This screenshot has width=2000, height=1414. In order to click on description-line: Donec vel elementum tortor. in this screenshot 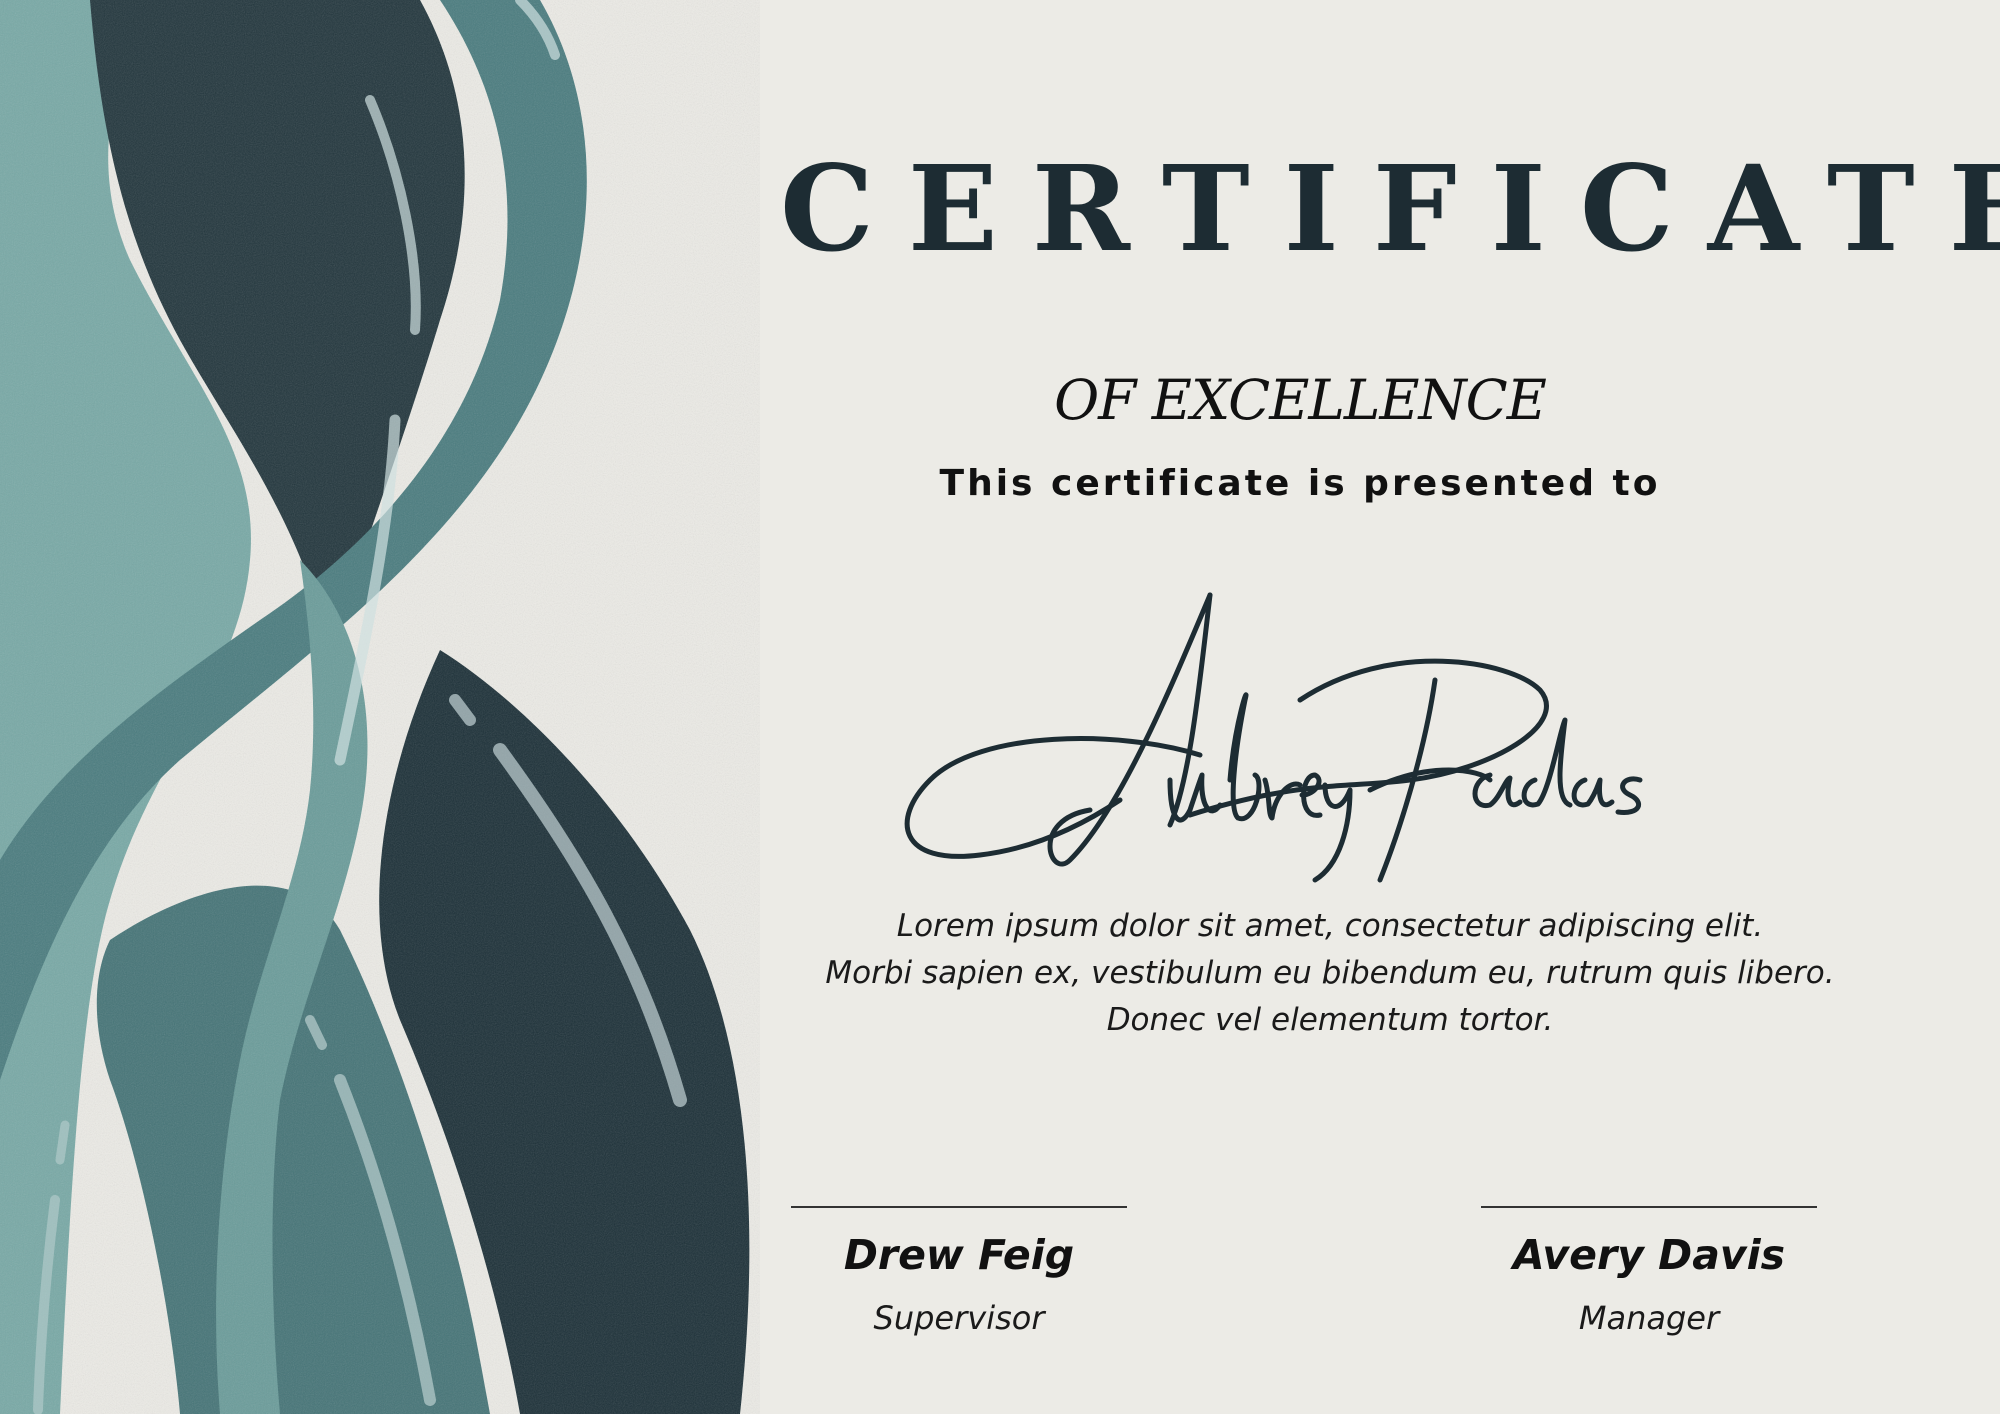, I will do `click(1330, 1020)`.